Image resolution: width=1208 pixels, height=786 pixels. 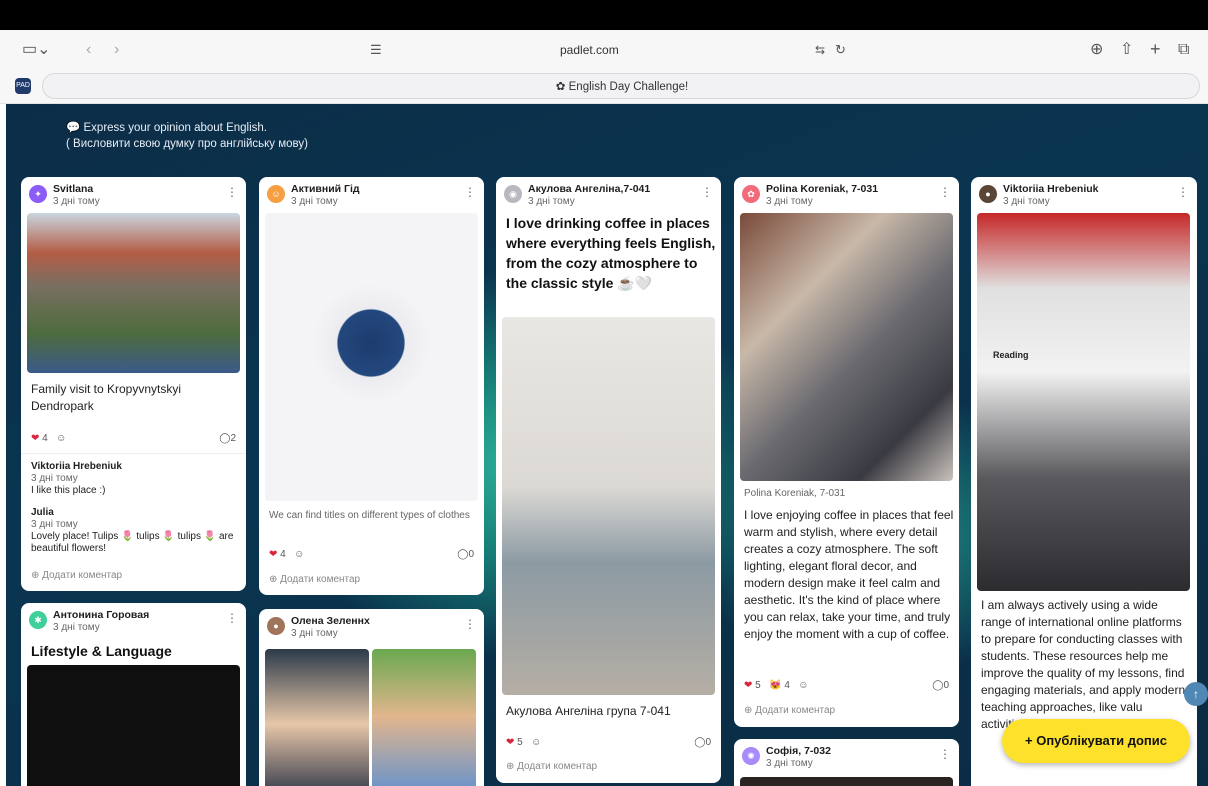 I want to click on avatar: ◉, so click(x=513, y=194).